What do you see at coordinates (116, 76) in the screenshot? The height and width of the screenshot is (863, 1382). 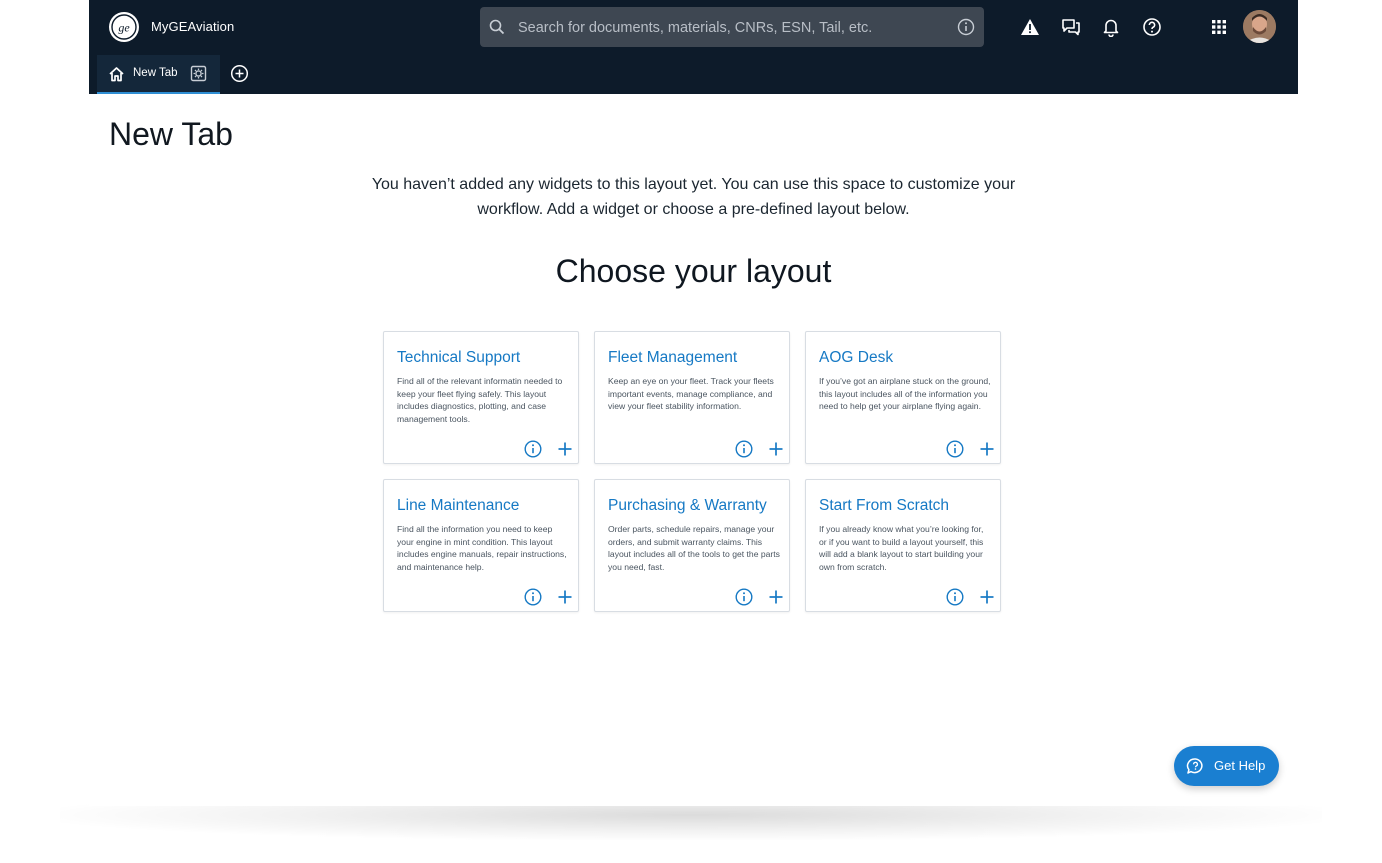 I see `home-icon` at bounding box center [116, 76].